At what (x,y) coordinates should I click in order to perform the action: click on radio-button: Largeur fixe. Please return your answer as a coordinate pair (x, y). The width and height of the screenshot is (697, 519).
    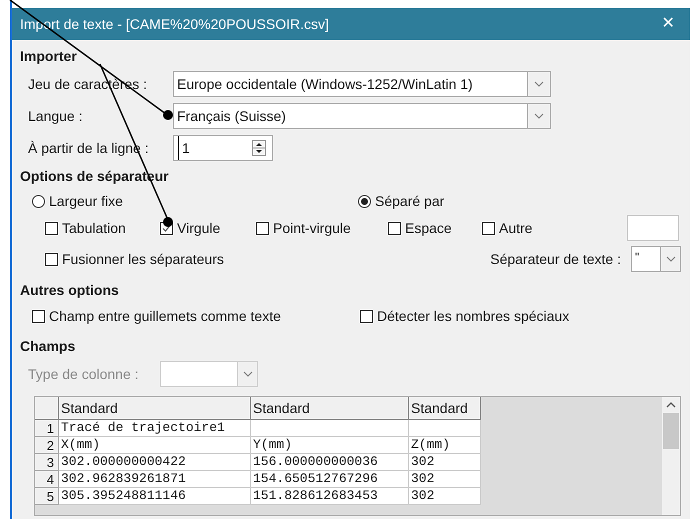
    Looking at the image, I should click on (195, 201).